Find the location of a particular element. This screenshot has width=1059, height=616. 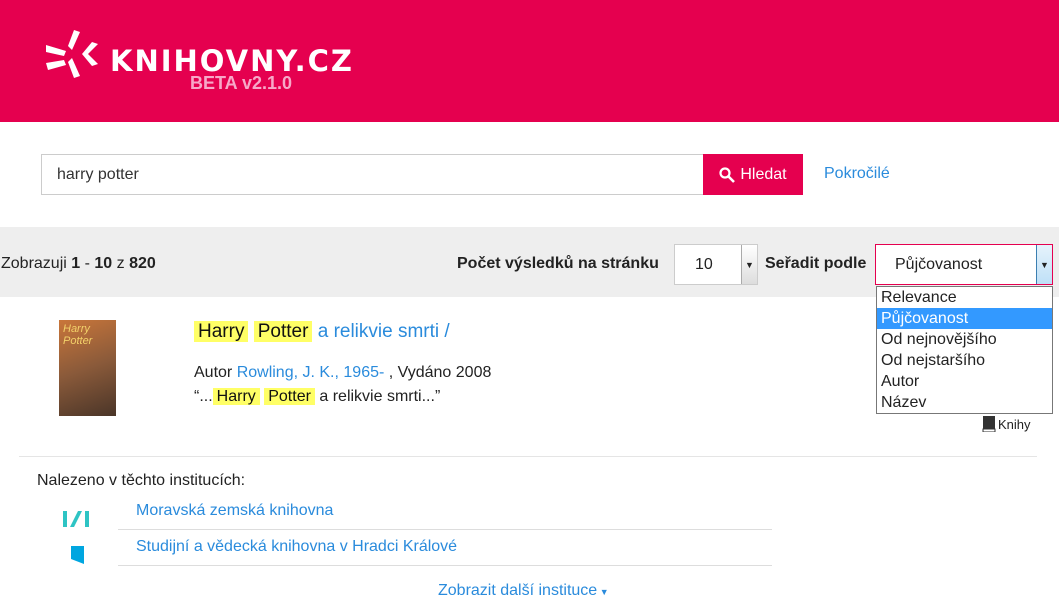

institutions-label: Nalezeno v těchto institucích: is located at coordinates (141, 480).